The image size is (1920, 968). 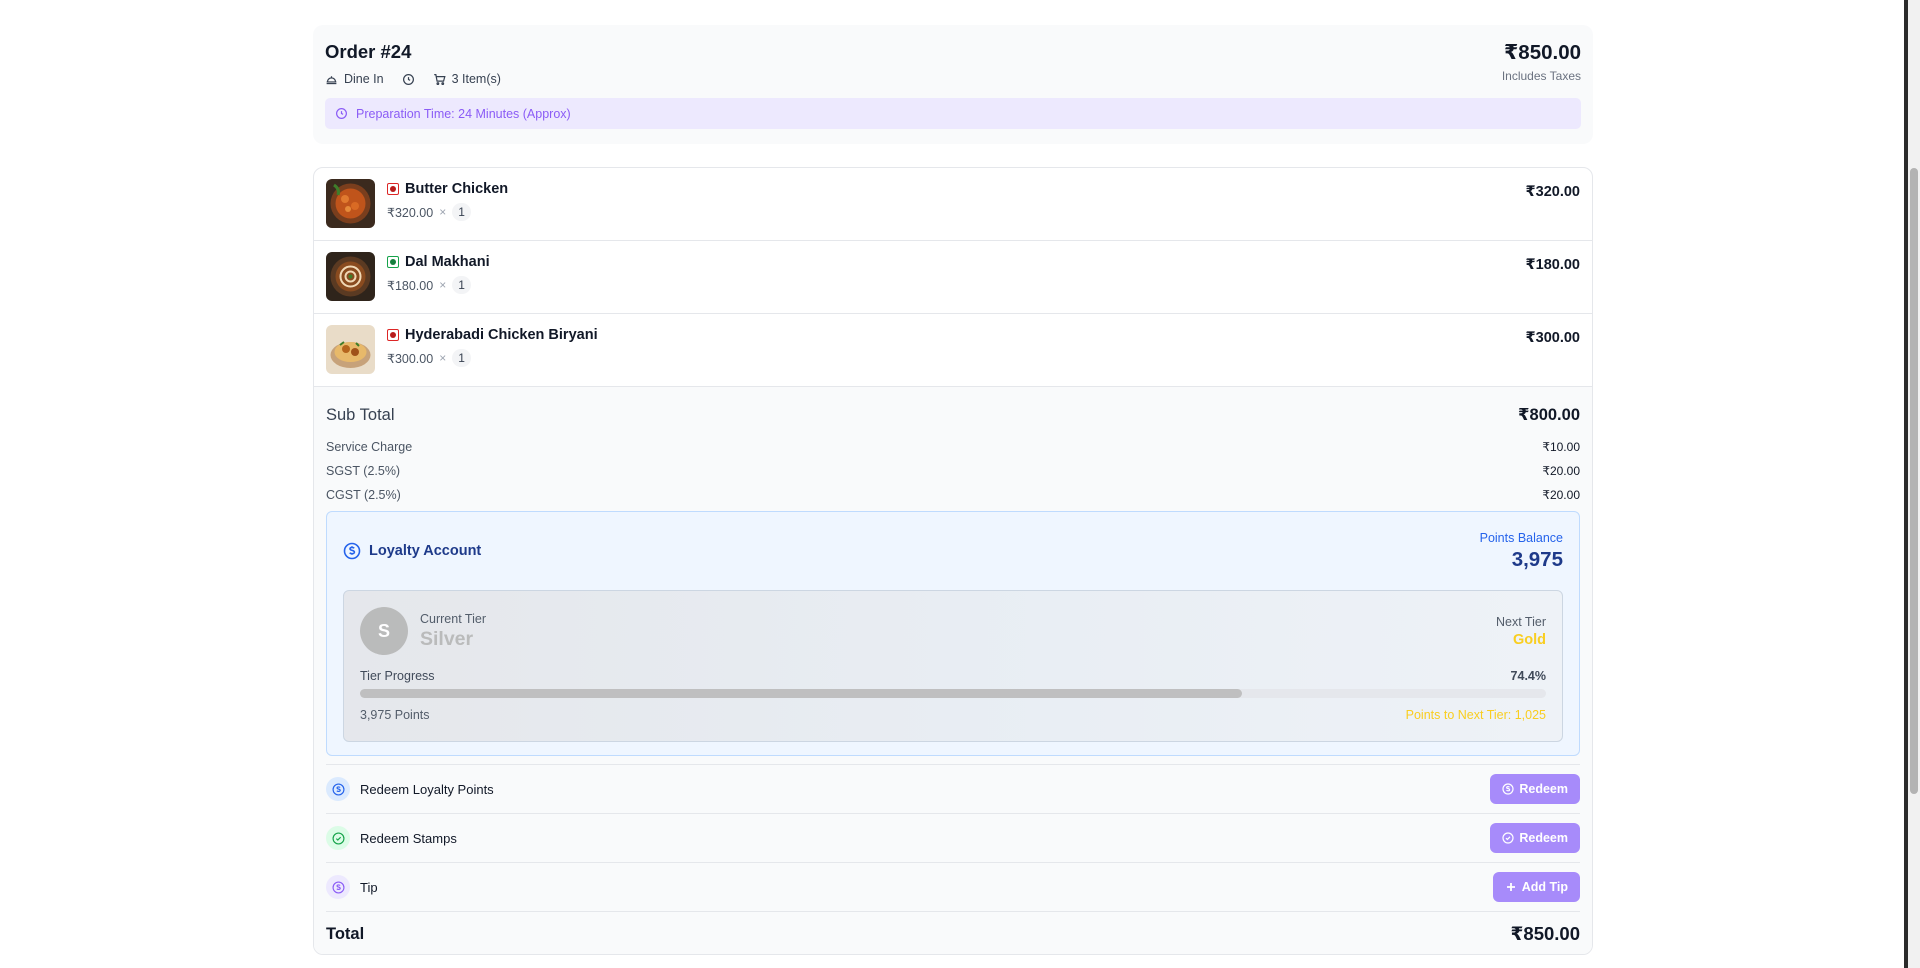 What do you see at coordinates (953, 277) in the screenshot?
I see `list-item: Dal Makhani ₹180.00 × 1 ₹180.00` at bounding box center [953, 277].